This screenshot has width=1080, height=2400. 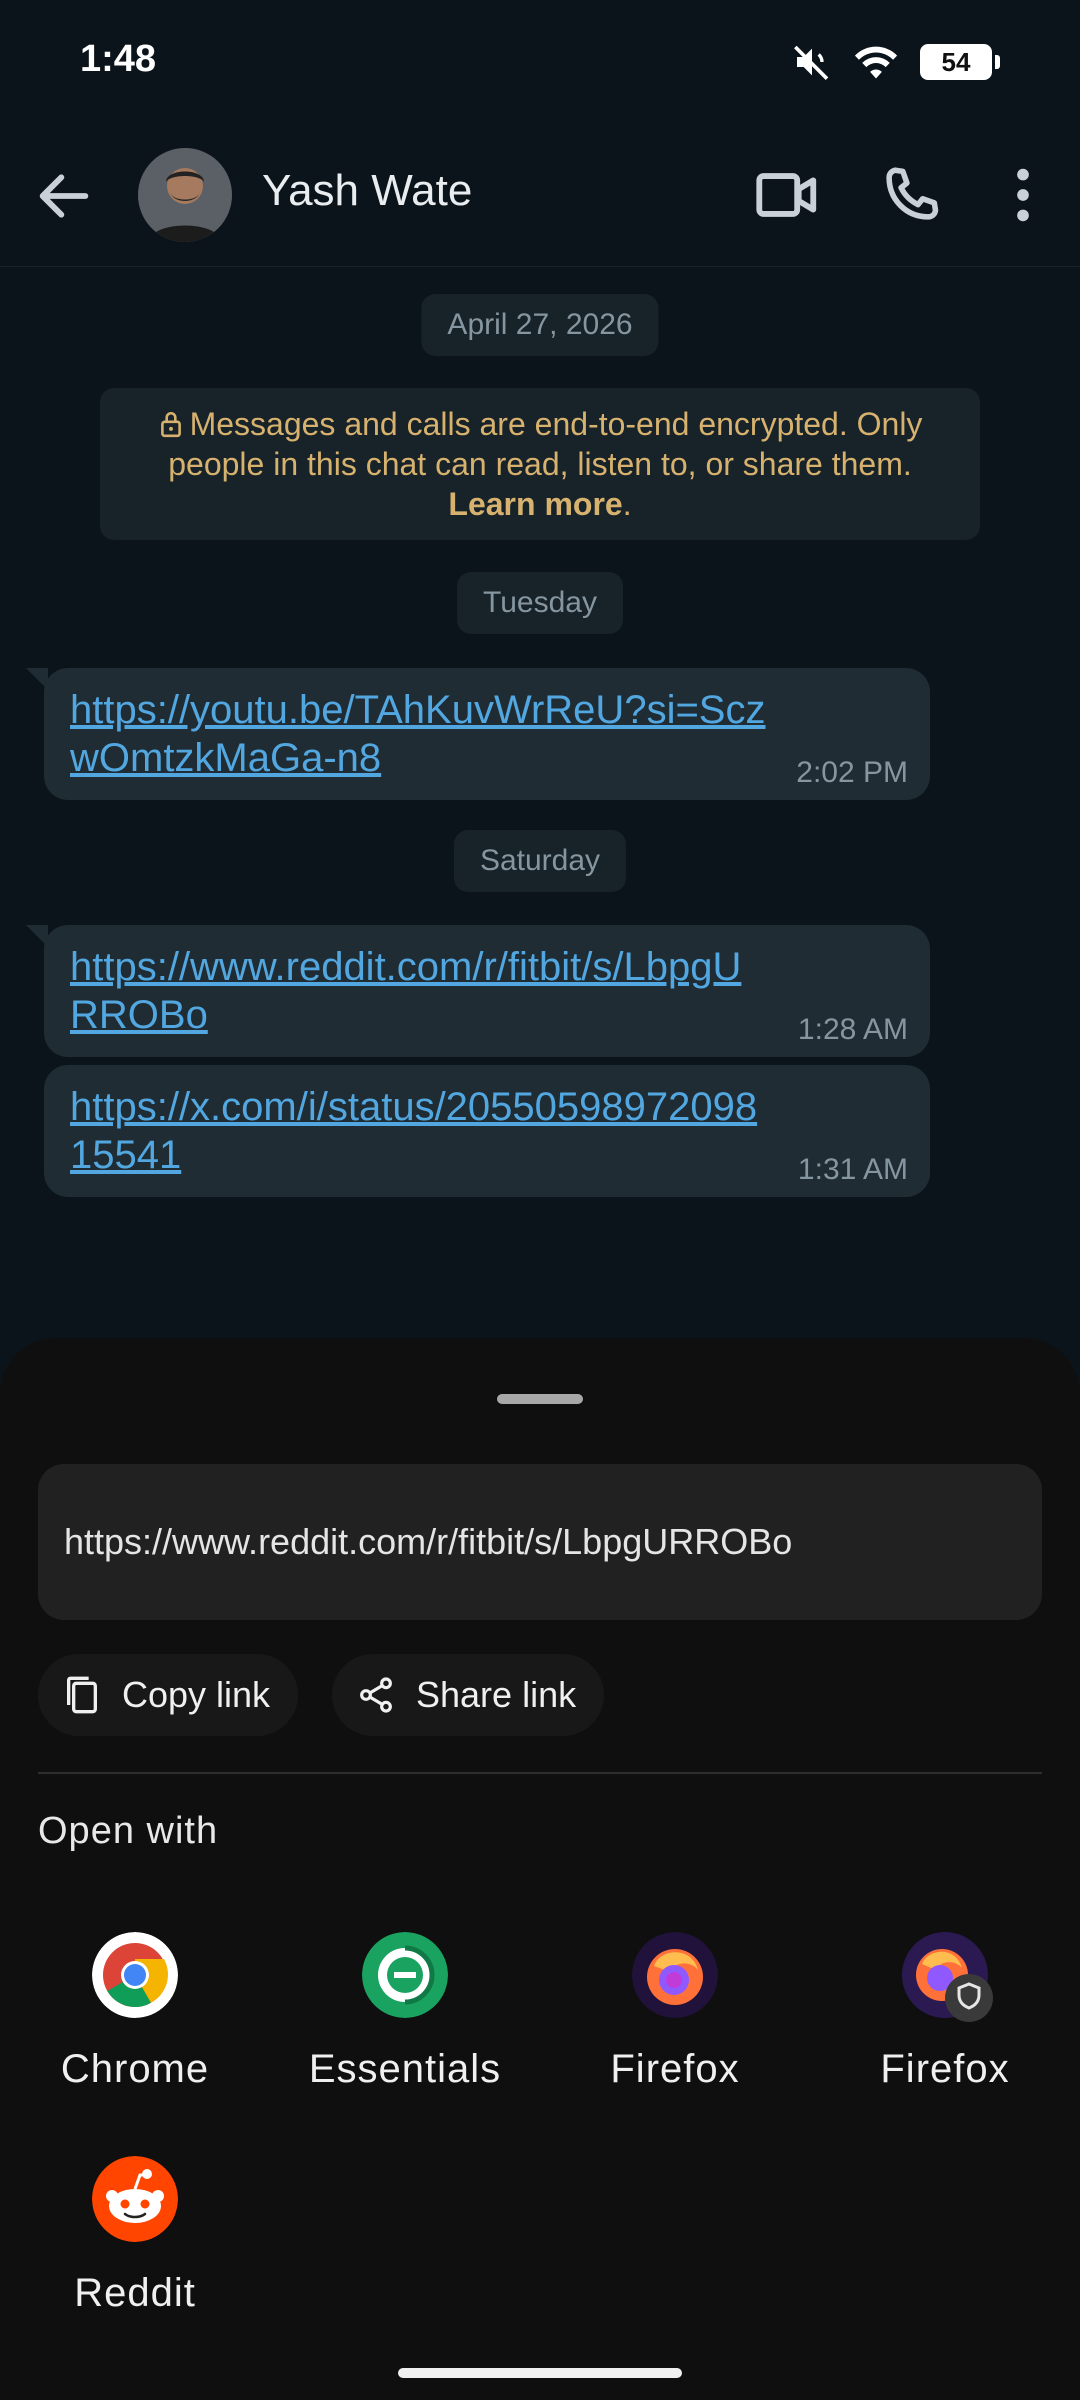 What do you see at coordinates (128, 1831) in the screenshot?
I see `open-with-heading: Open with` at bounding box center [128, 1831].